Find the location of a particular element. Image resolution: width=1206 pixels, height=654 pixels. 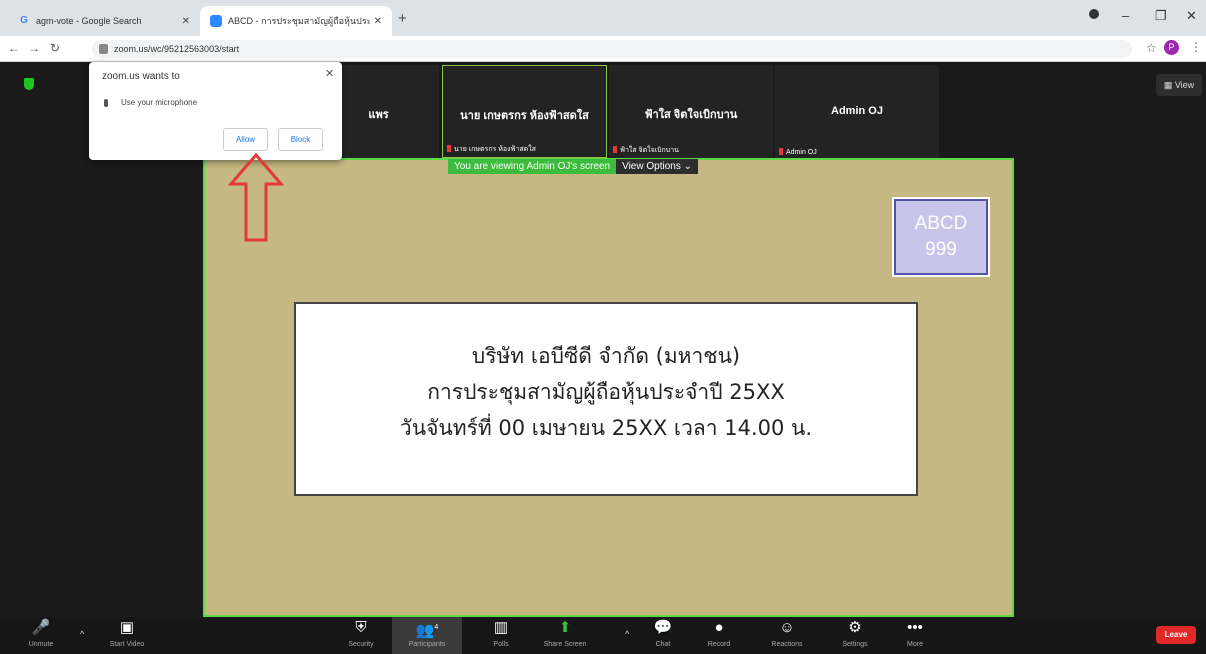

tab-google-search: G agm-vote - Google Search ✕ is located at coordinates (104, 21).